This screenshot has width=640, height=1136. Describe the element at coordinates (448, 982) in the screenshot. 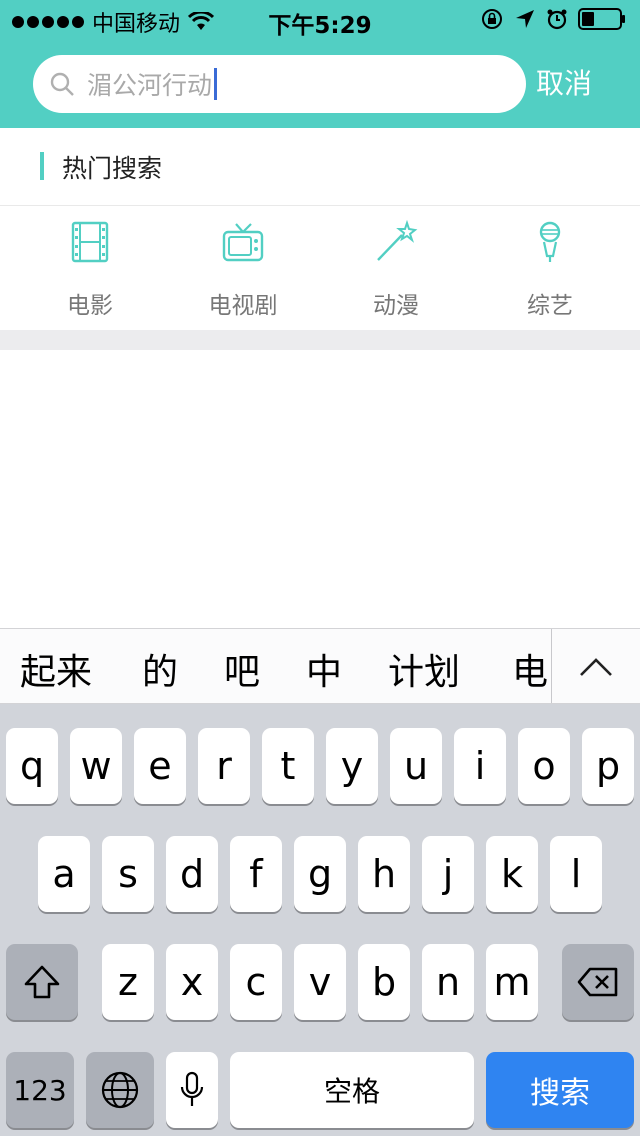

I see `key-n: n` at that location.